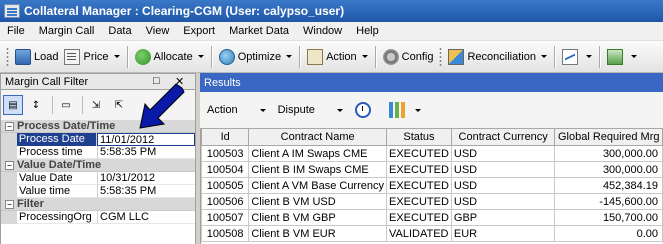 This screenshot has width=663, height=244. I want to click on optimize-icon, so click(226, 56).